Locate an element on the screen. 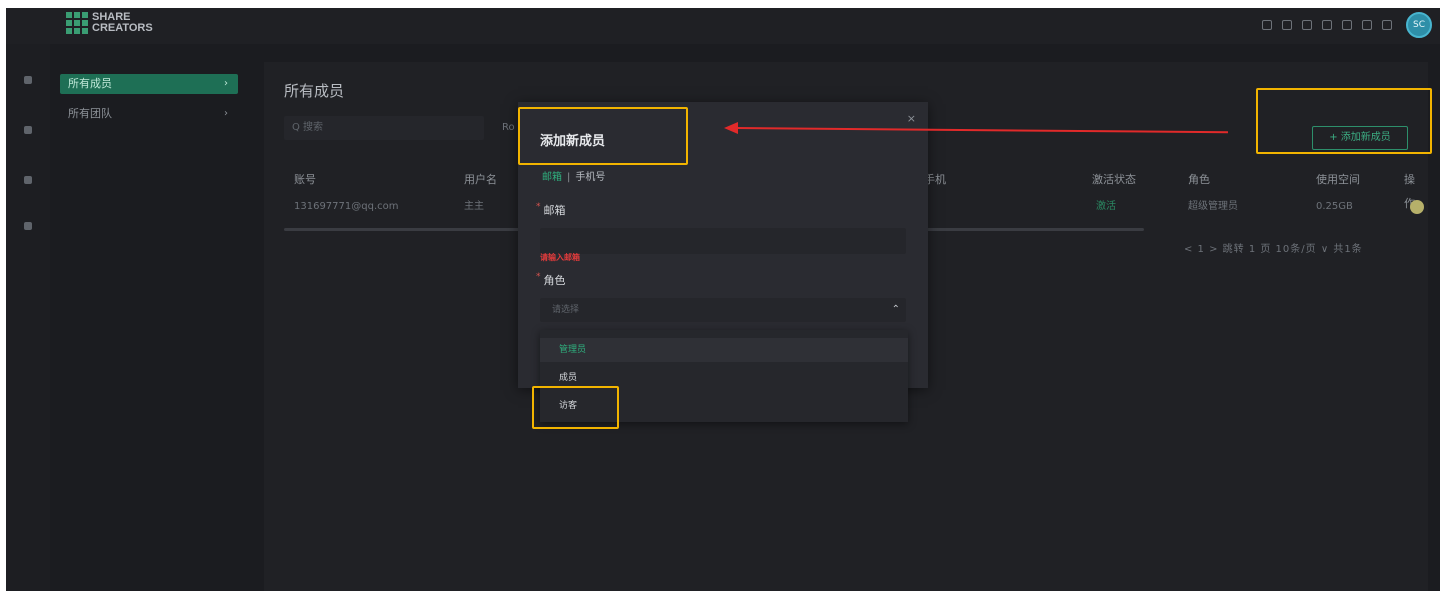 Image resolution: width=1452 pixels, height=591 pixels. role-option-admin: 管理员 is located at coordinates (724, 350).